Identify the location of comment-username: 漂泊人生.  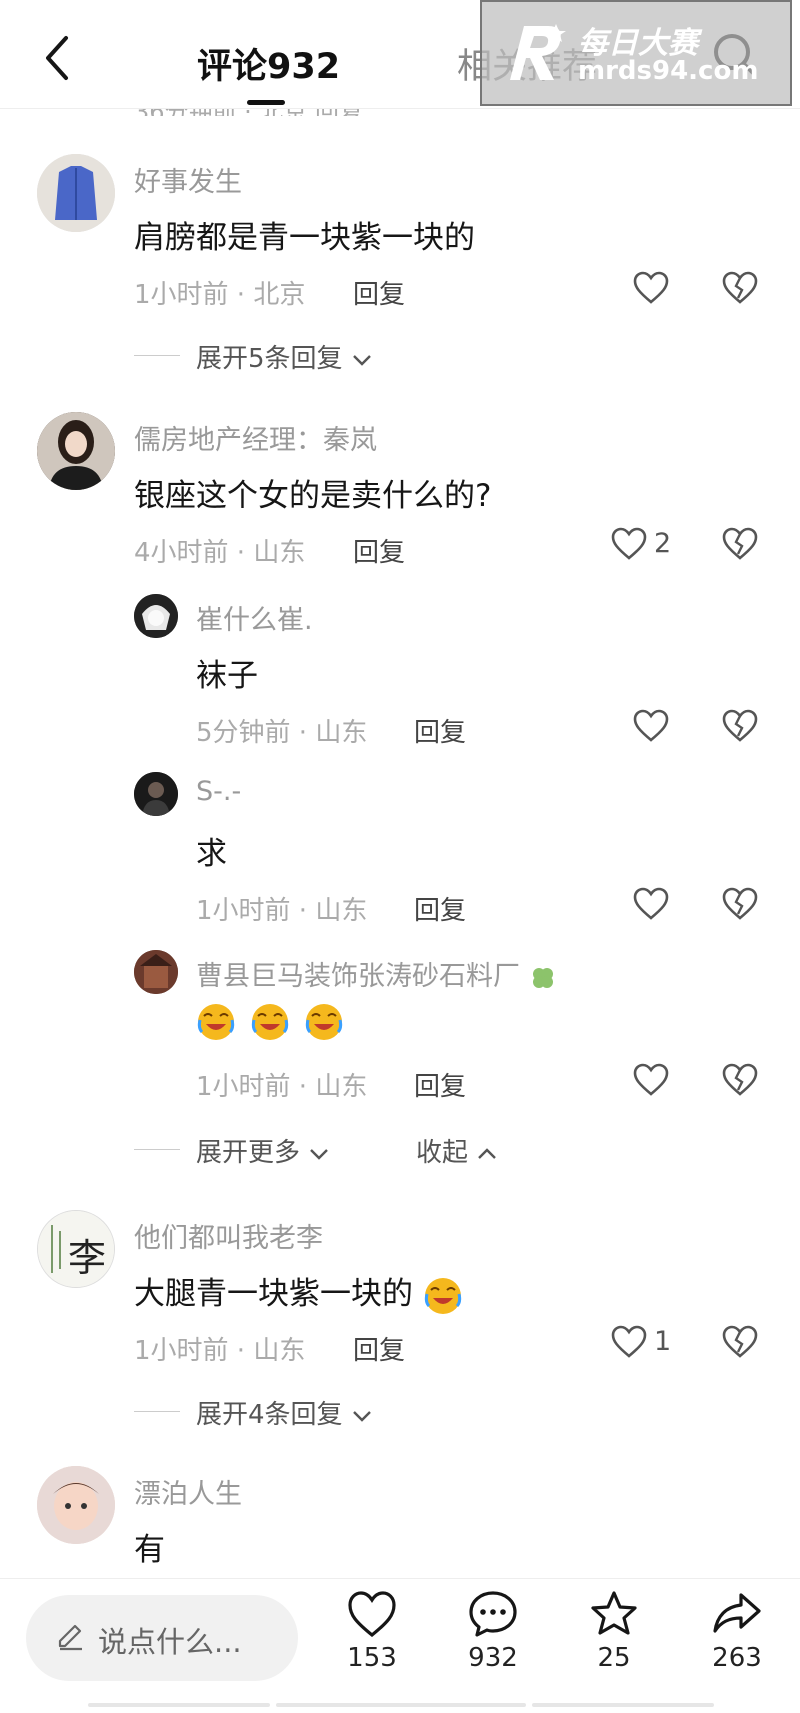
(188, 1491).